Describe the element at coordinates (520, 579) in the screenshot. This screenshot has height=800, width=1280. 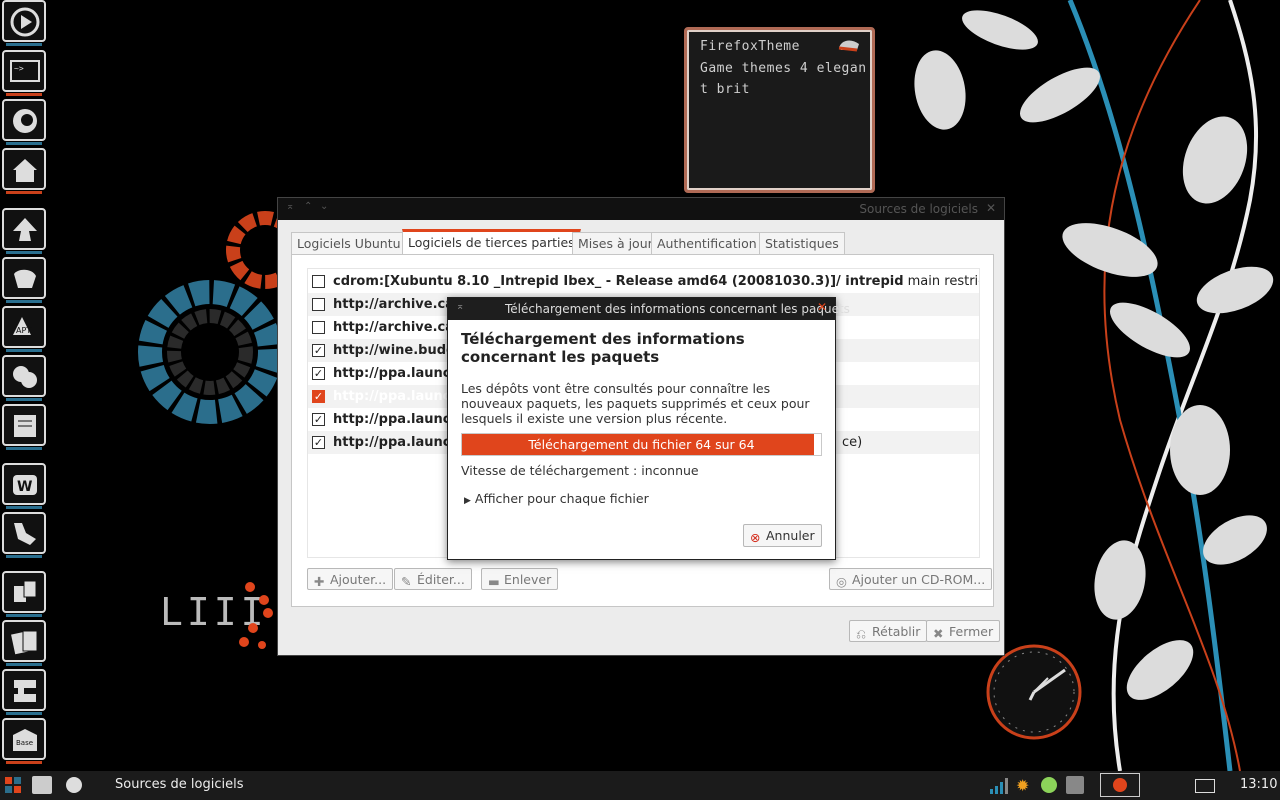
I see `remove-button: ▬ Enlever` at that location.